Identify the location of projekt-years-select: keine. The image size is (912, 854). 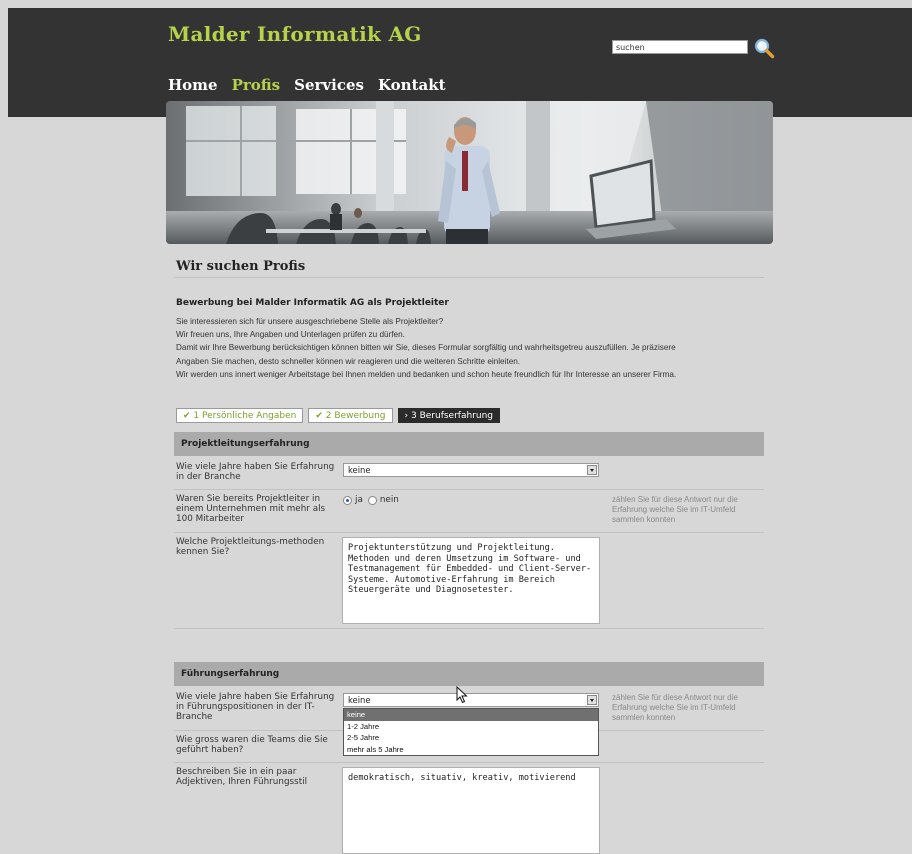
(471, 470).